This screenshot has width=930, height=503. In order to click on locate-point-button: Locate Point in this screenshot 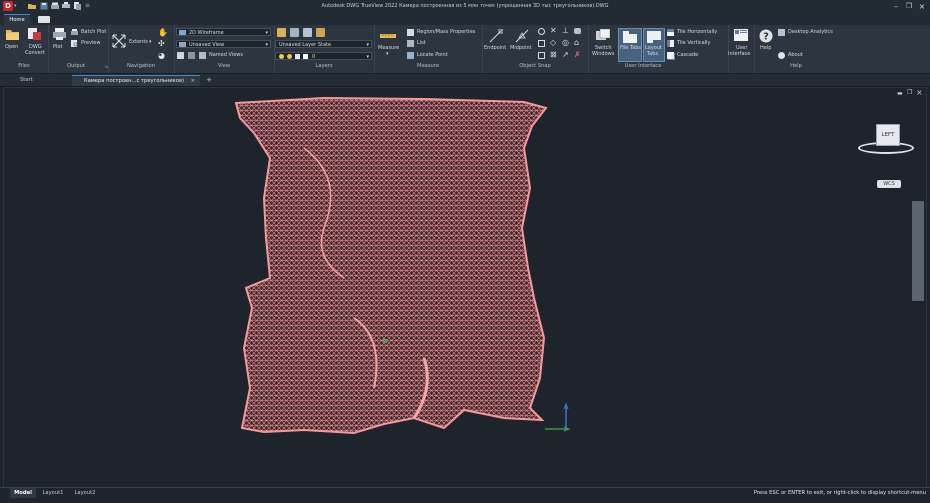, I will do `click(432, 56)`.